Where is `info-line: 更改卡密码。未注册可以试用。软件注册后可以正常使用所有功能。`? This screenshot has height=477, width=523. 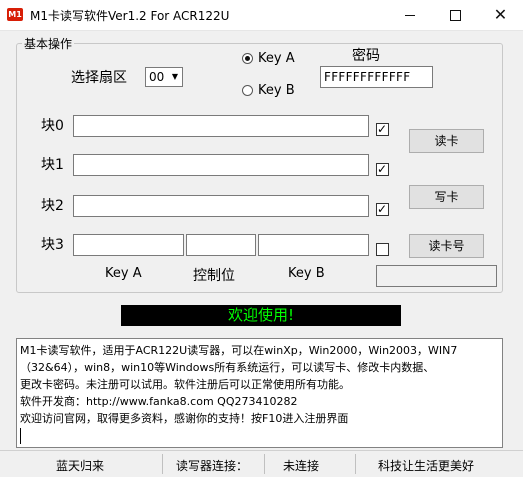
info-line: 更改卡密码。未注册可以试用。软件注册后可以正常使用所有功能。 is located at coordinates (185, 384).